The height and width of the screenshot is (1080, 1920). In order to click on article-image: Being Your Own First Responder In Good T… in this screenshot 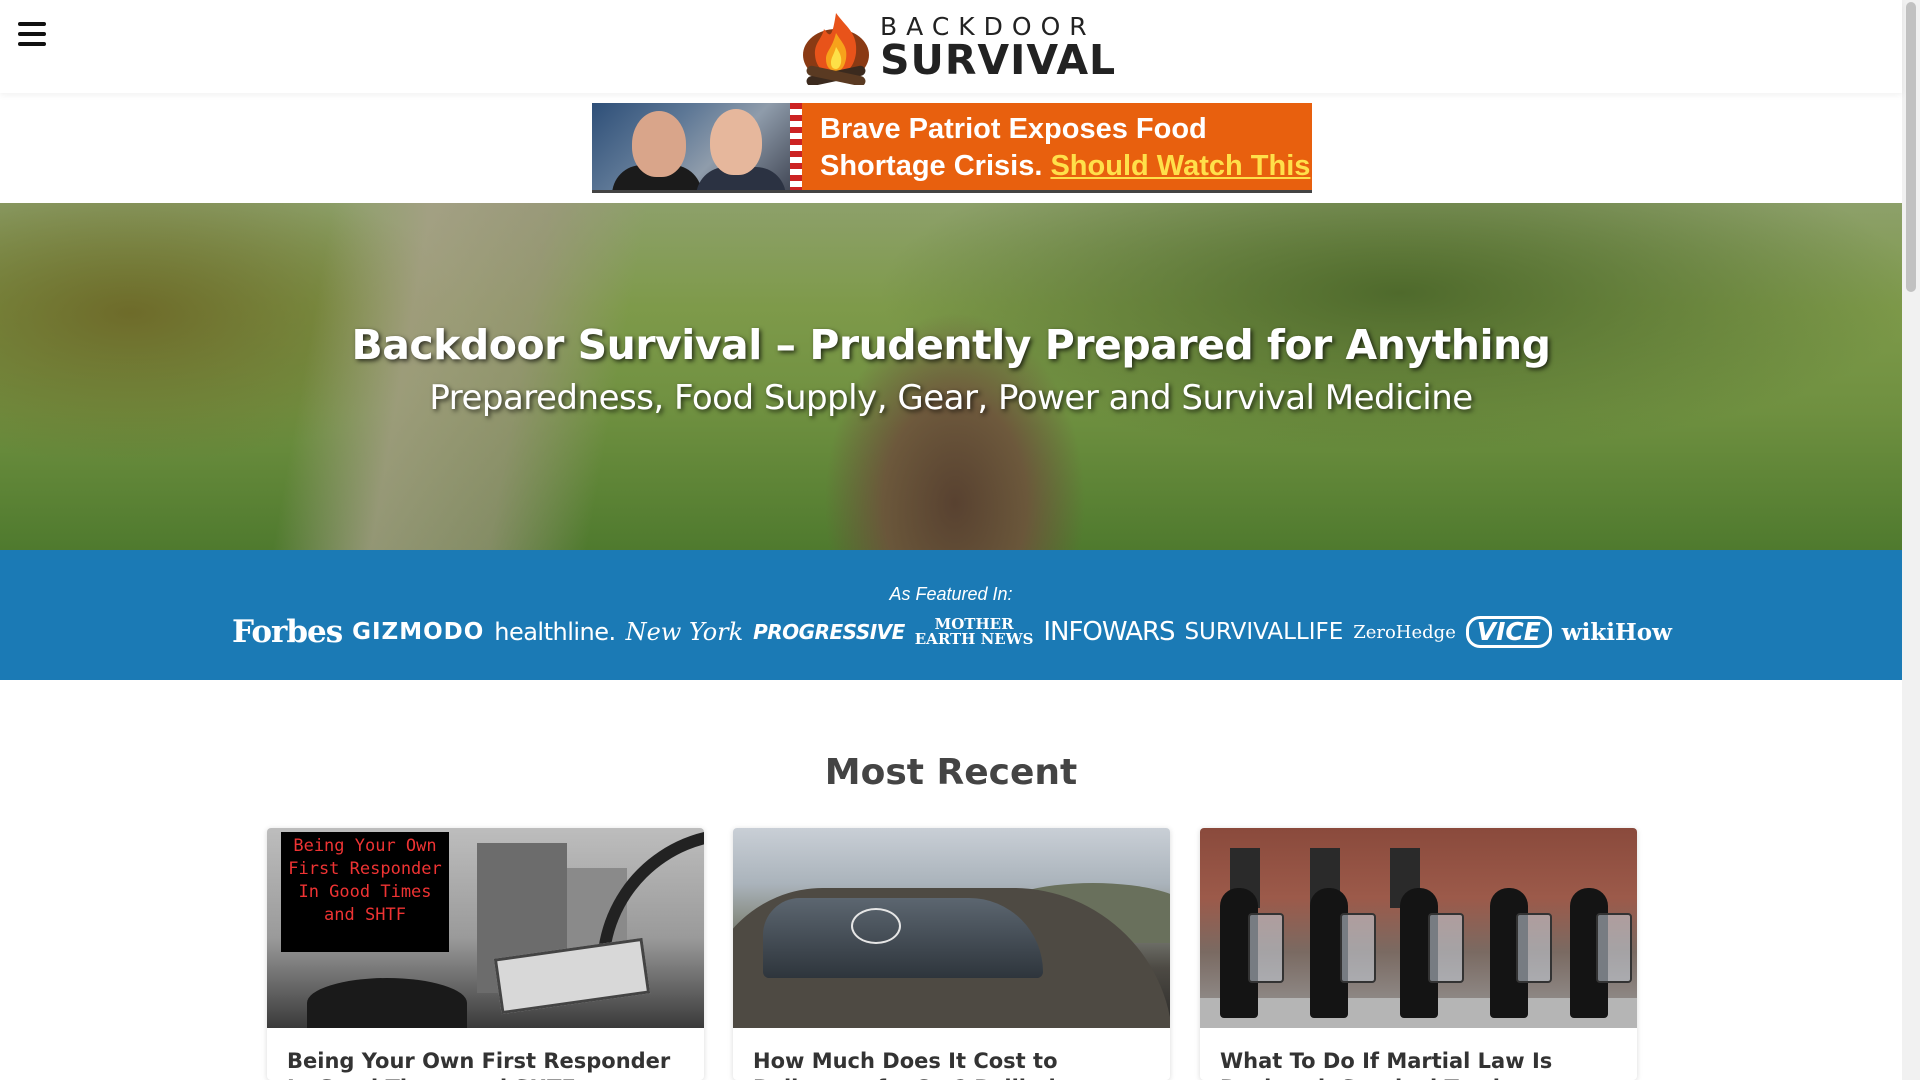, I will do `click(485, 928)`.